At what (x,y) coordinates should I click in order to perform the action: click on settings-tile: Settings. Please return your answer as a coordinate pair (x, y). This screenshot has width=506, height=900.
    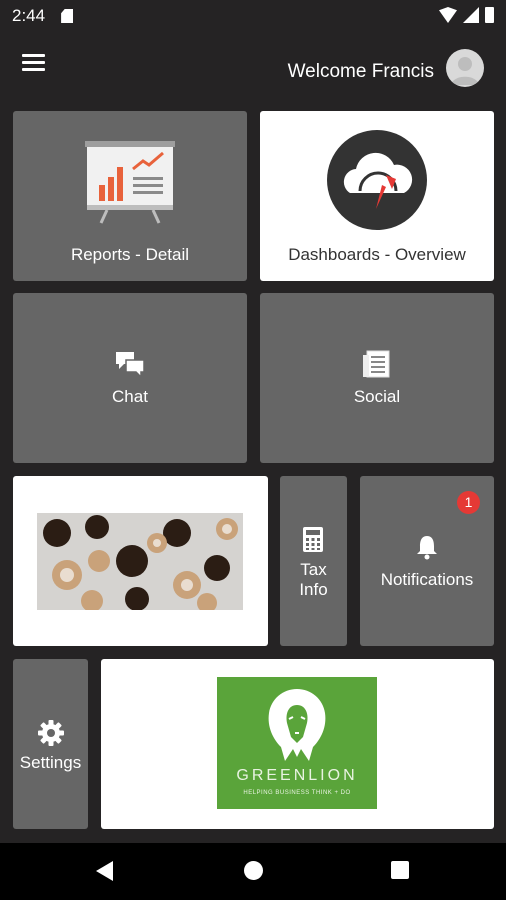
    Looking at the image, I should click on (50, 744).